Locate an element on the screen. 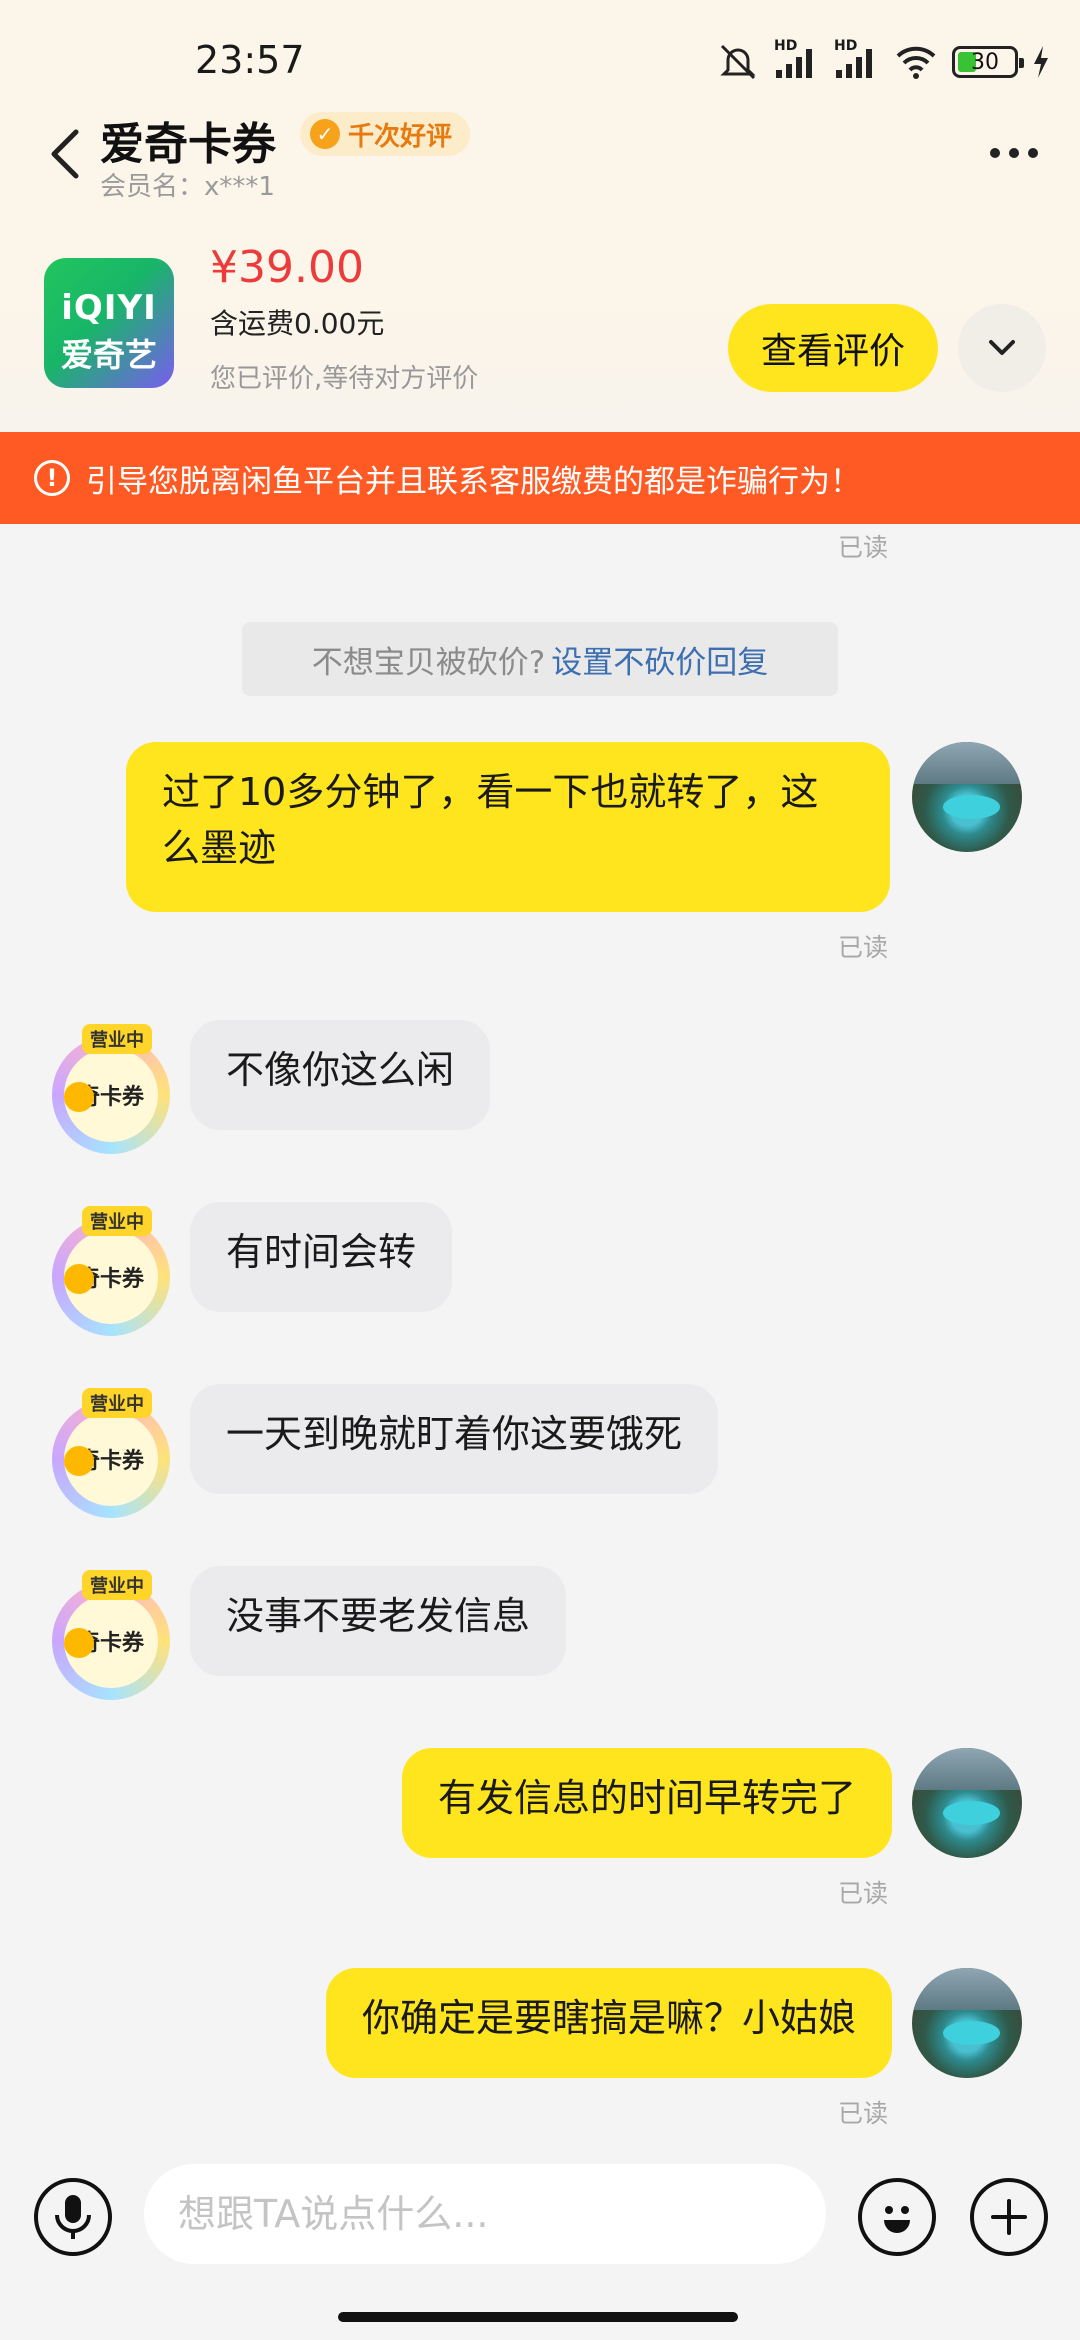 The width and height of the screenshot is (1080, 2340). battery-icon: 30 is located at coordinates (988, 62).